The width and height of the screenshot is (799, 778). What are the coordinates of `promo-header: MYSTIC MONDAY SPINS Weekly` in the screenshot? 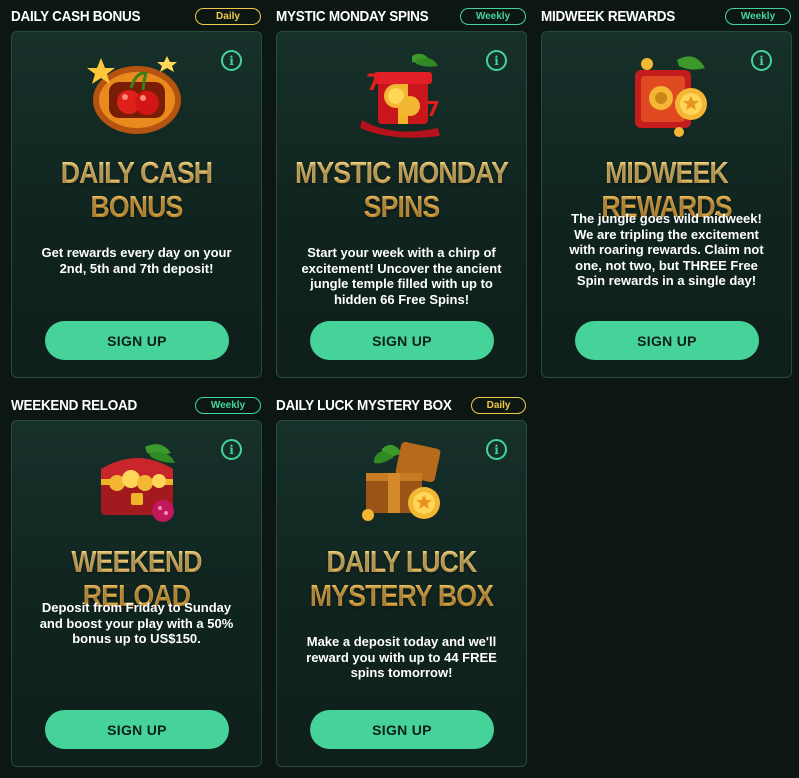 It's located at (401, 16).